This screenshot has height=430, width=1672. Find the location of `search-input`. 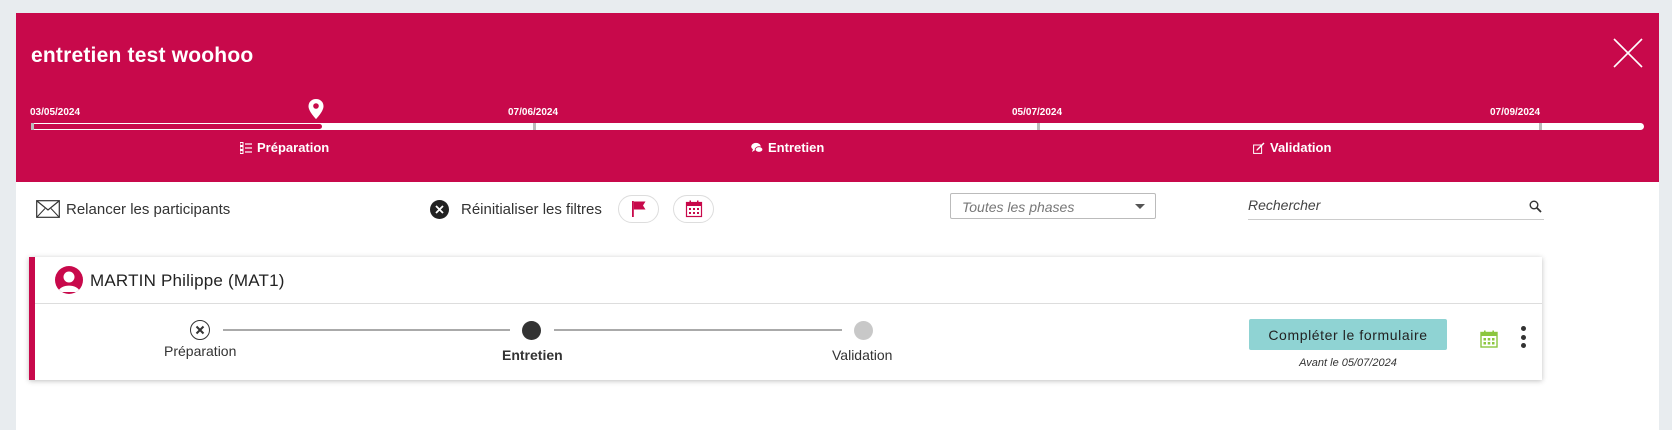

search-input is located at coordinates (1378, 205).